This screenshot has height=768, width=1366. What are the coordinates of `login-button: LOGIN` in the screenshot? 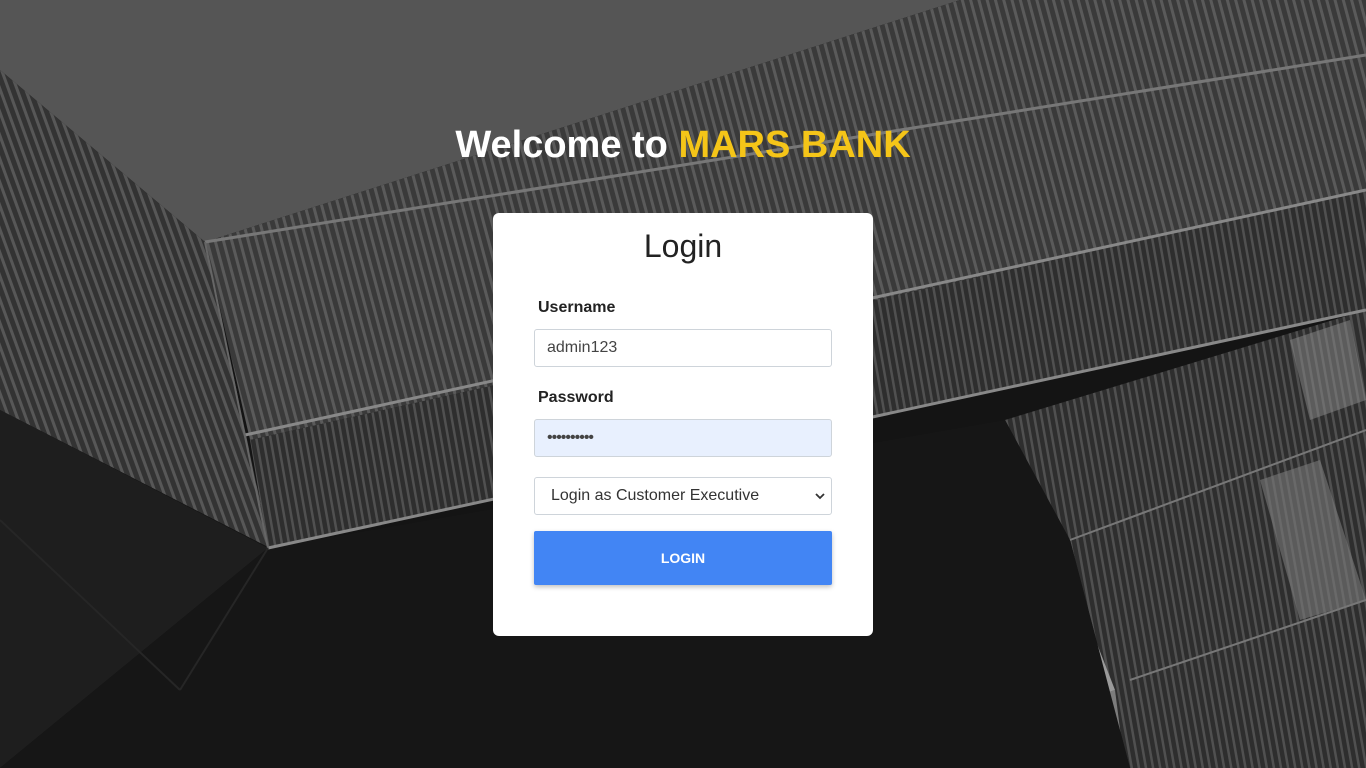 It's located at (683, 558).